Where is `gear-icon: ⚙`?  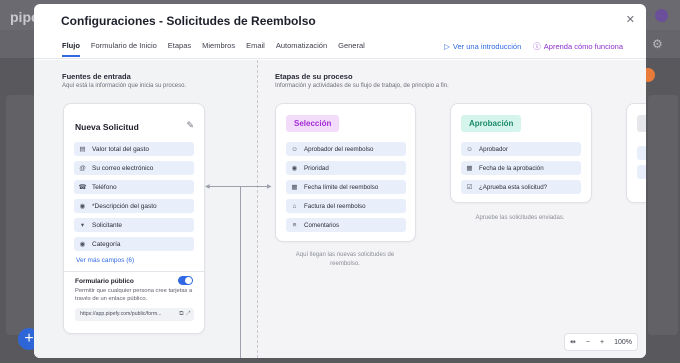
gear-icon: ⚙ is located at coordinates (657, 44).